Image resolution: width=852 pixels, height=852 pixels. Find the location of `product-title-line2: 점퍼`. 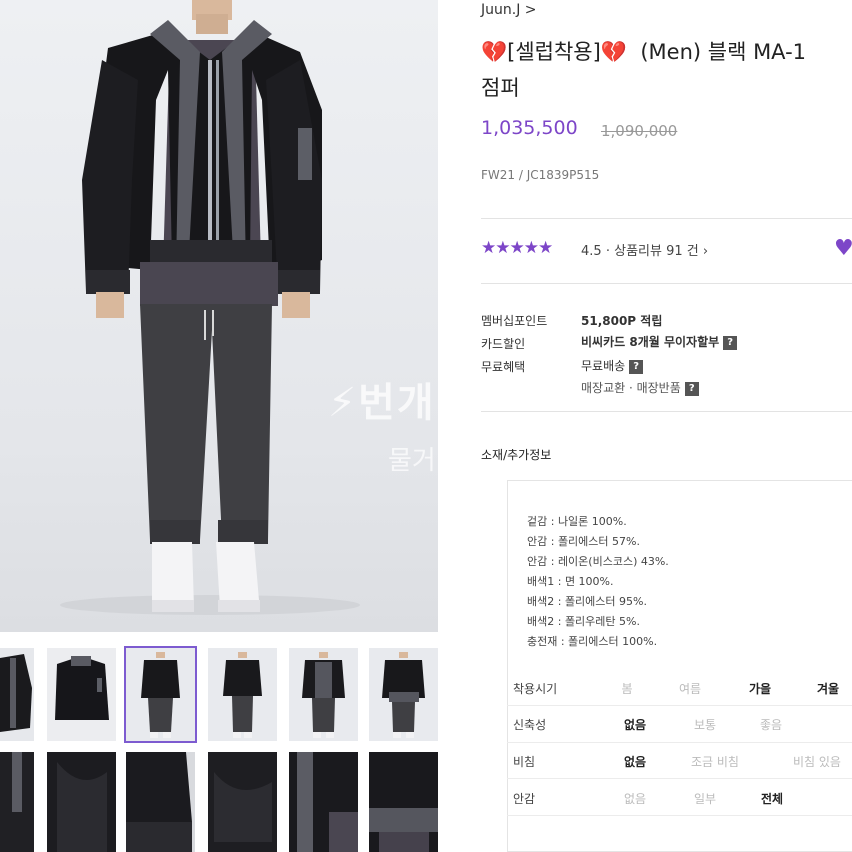

product-title-line2: 점퍼 is located at coordinates (500, 88).